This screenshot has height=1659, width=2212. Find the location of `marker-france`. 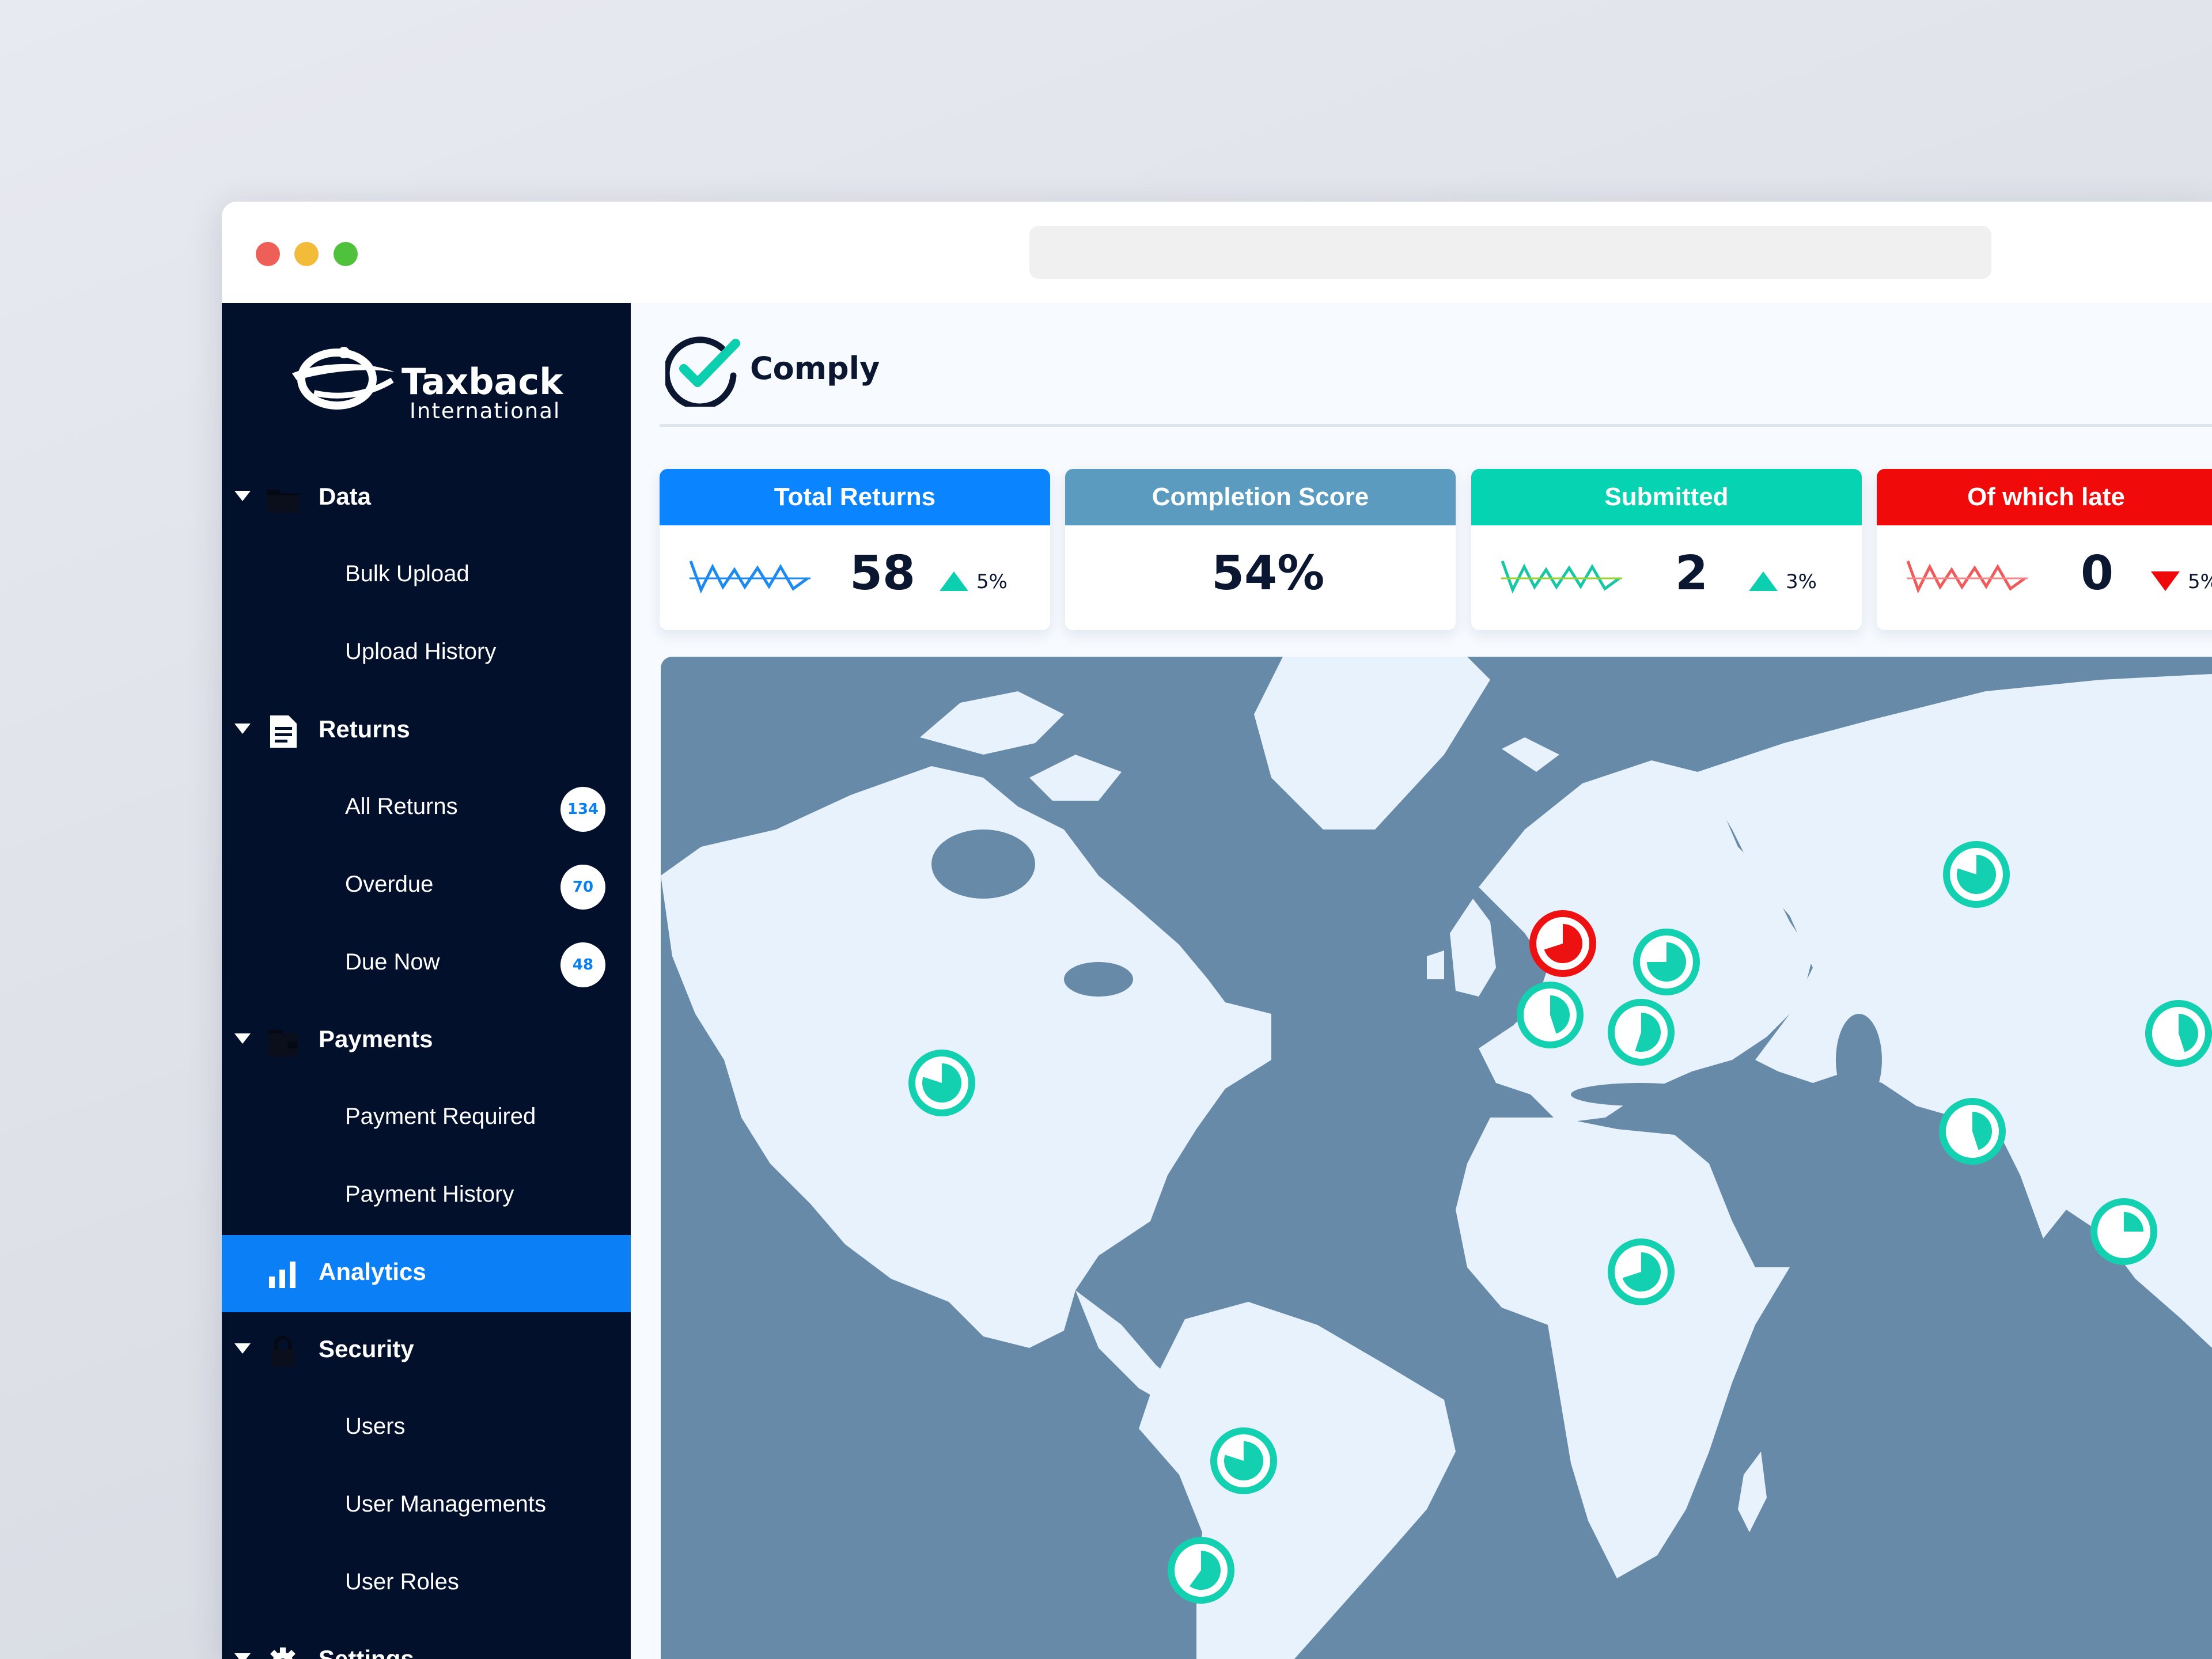

marker-france is located at coordinates (1550, 1015).